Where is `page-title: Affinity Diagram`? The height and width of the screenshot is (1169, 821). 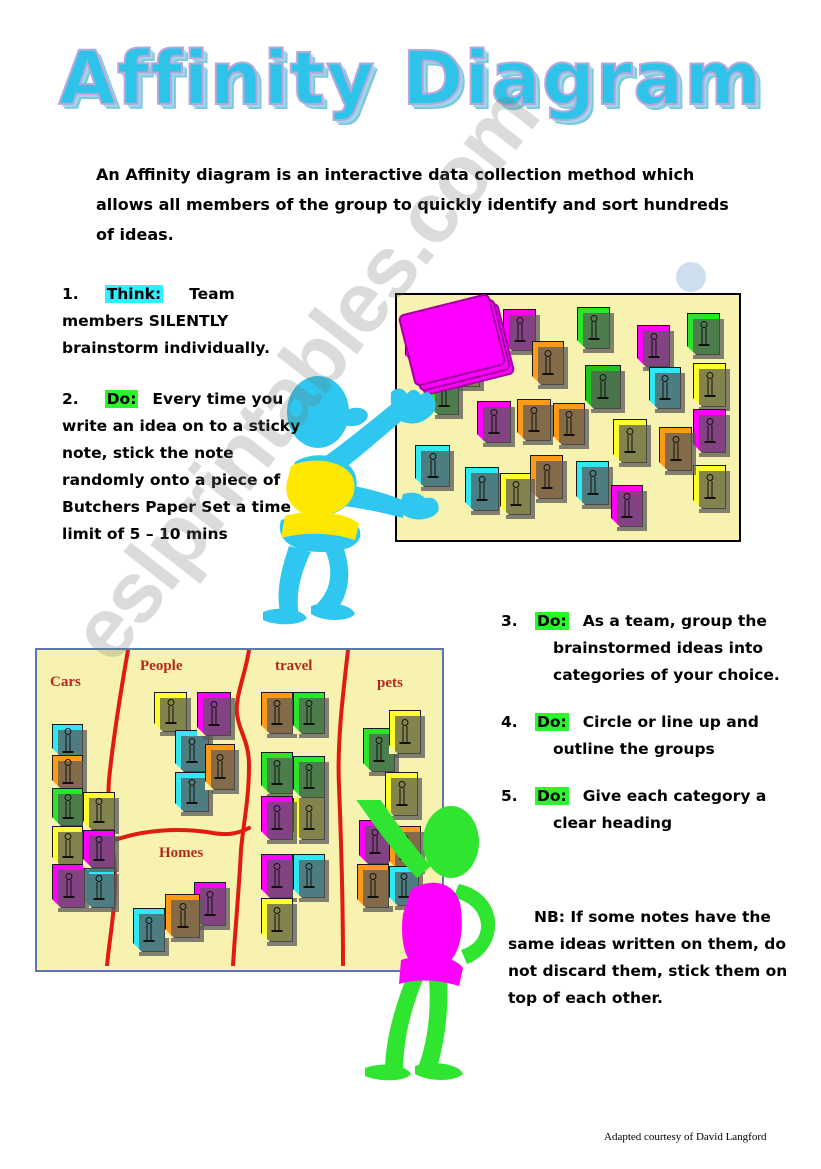
page-title: Affinity Diagram is located at coordinates (410, 79).